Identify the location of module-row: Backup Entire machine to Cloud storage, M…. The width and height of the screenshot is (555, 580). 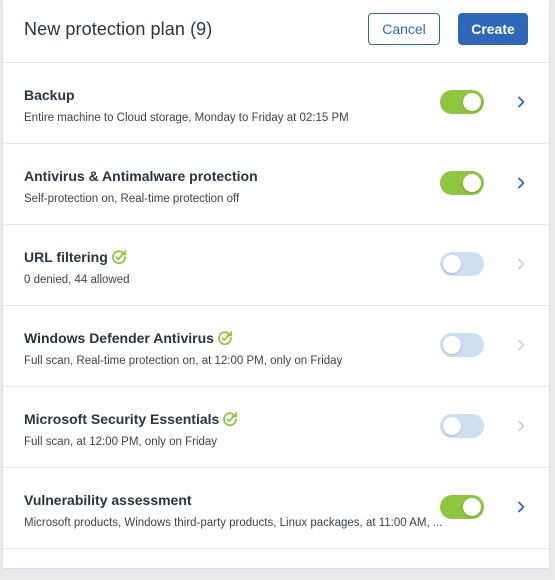
(276, 103).